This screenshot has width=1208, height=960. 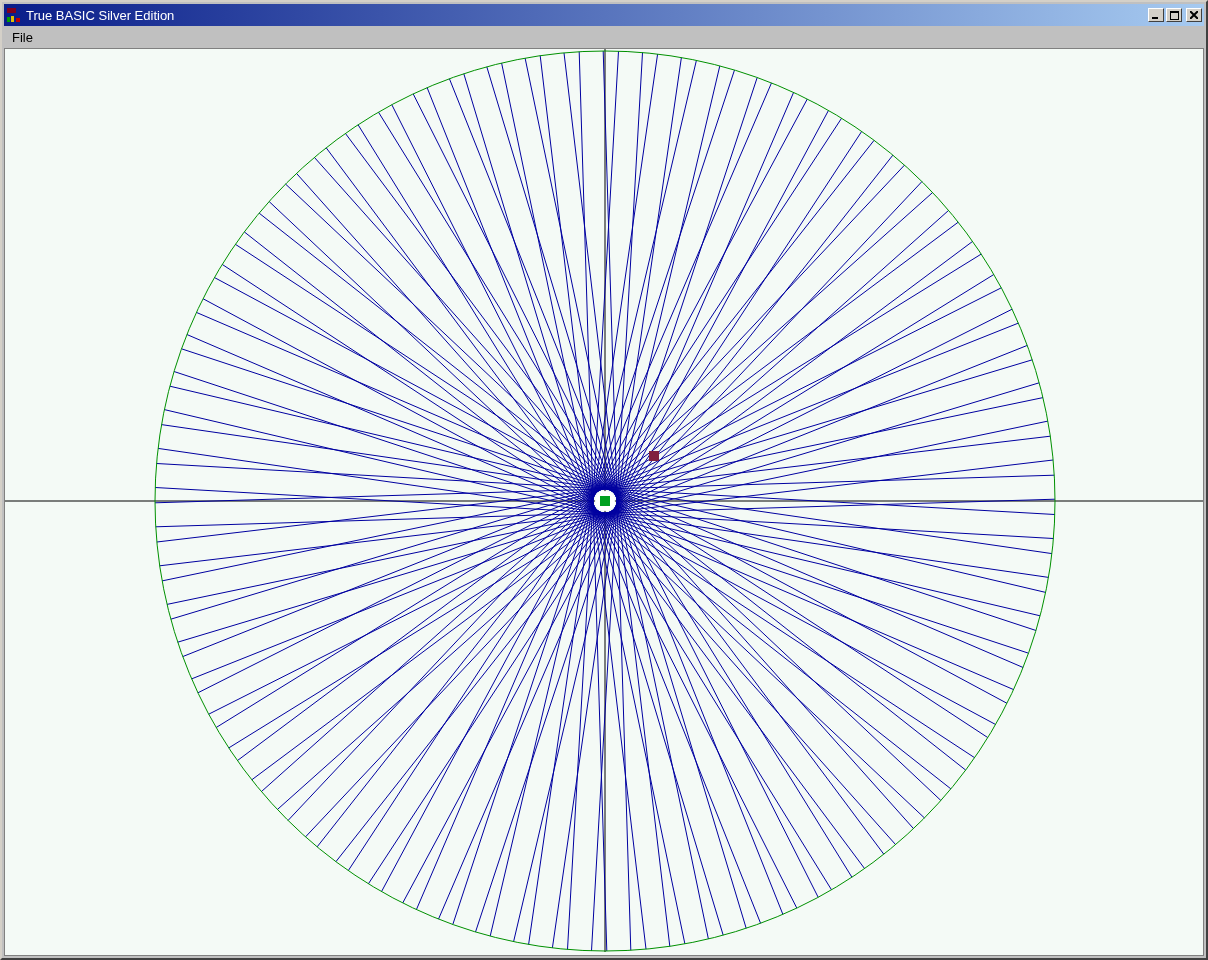 I want to click on center-marker, so click(x=605, y=501).